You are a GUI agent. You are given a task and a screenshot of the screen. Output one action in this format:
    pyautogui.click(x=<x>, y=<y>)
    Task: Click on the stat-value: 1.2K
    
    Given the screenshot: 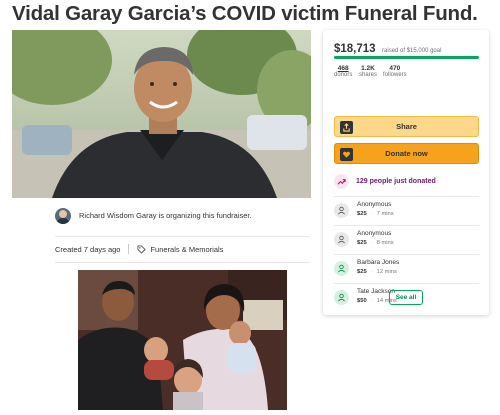 What is the action you would take?
    pyautogui.click(x=368, y=68)
    